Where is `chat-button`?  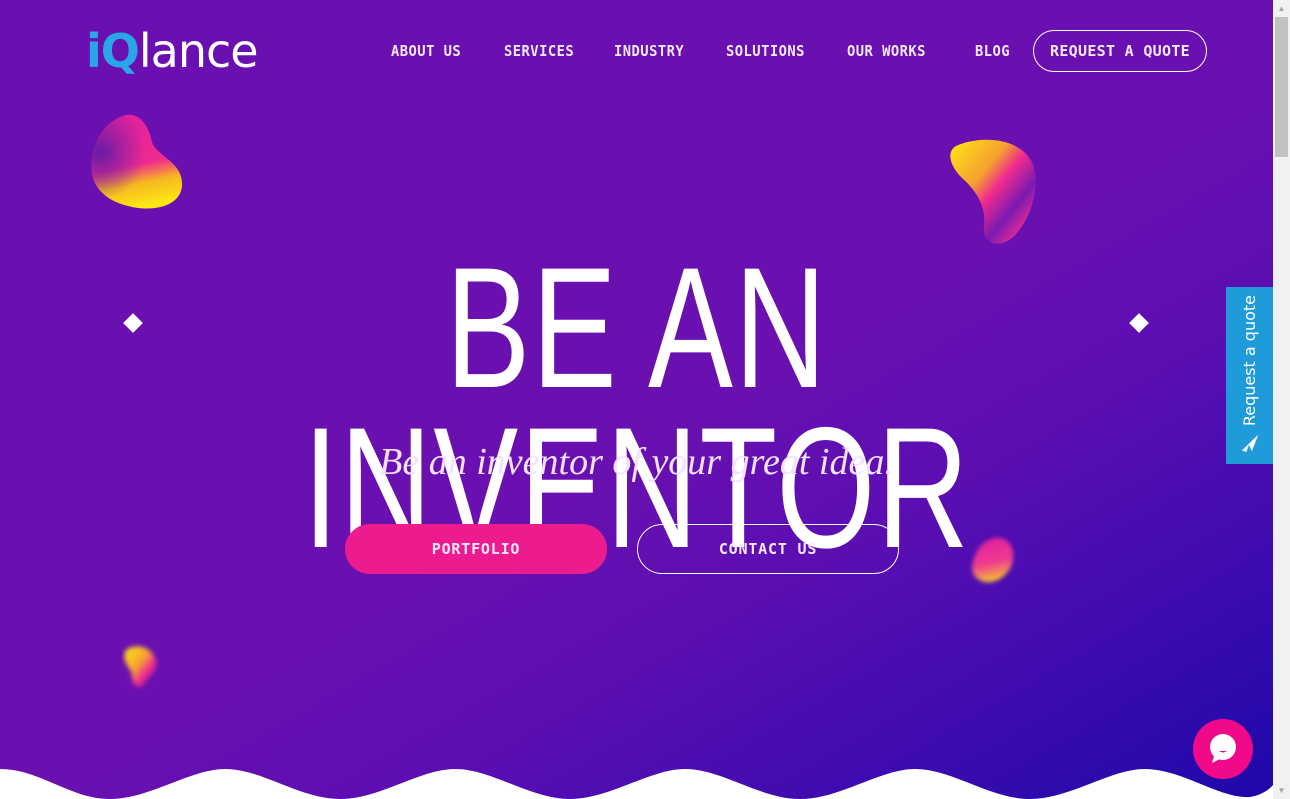 chat-button is located at coordinates (1223, 749).